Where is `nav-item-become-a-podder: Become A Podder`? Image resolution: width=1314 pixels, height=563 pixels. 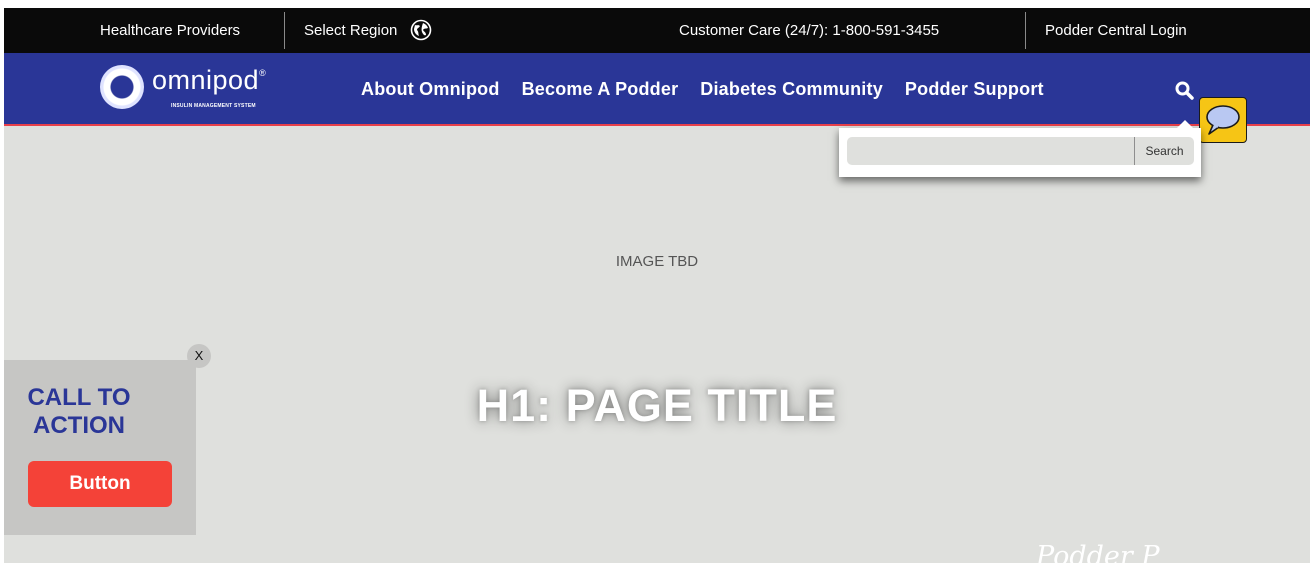
nav-item-become-a-podder: Become A Podder is located at coordinates (600, 89).